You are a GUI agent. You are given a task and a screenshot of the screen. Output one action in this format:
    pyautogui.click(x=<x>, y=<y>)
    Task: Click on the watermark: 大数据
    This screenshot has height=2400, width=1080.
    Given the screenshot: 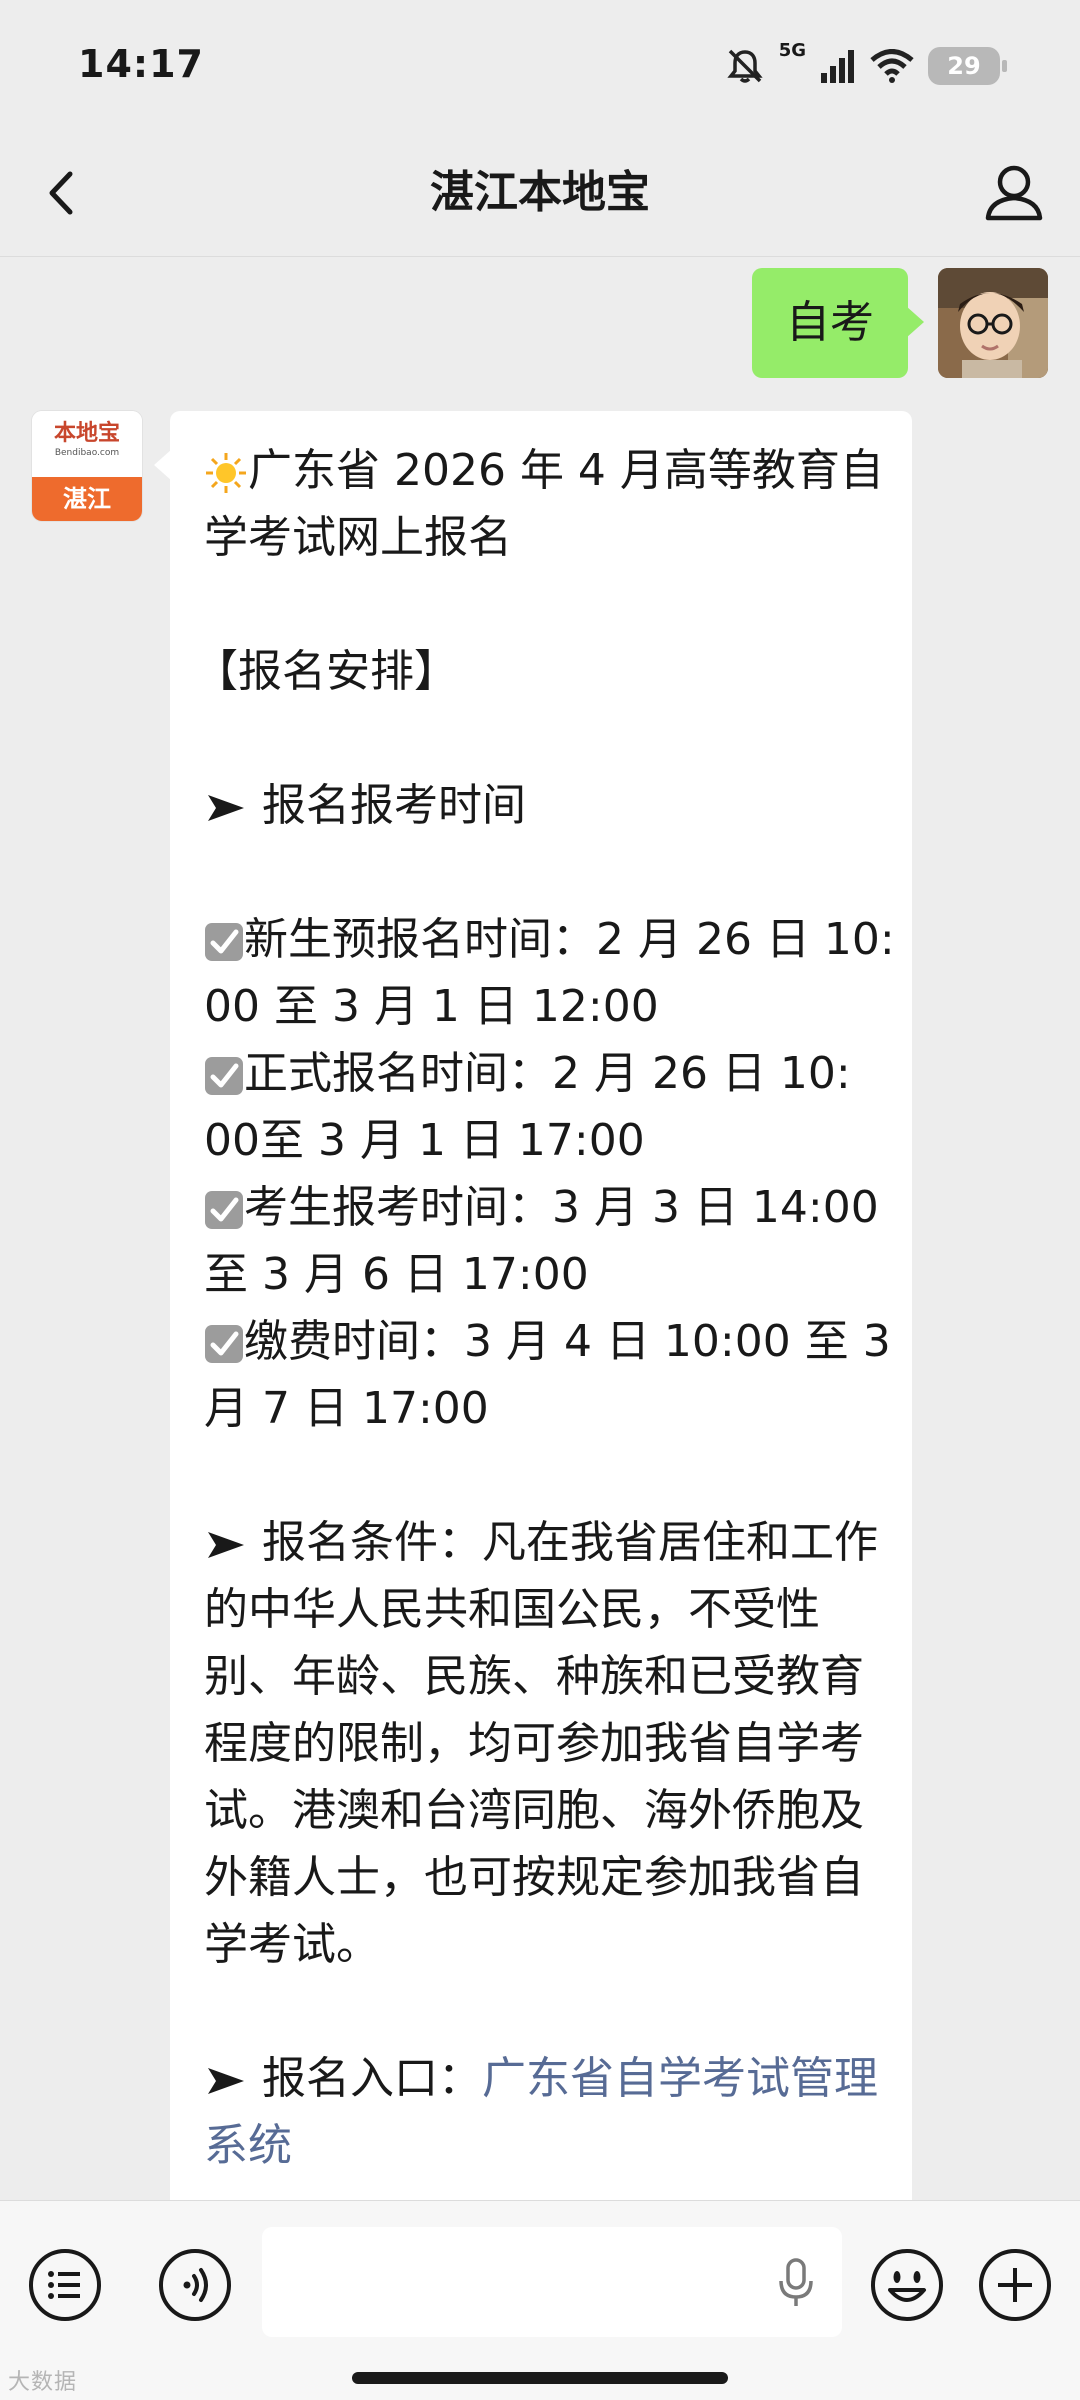 What is the action you would take?
    pyautogui.click(x=43, y=2382)
    